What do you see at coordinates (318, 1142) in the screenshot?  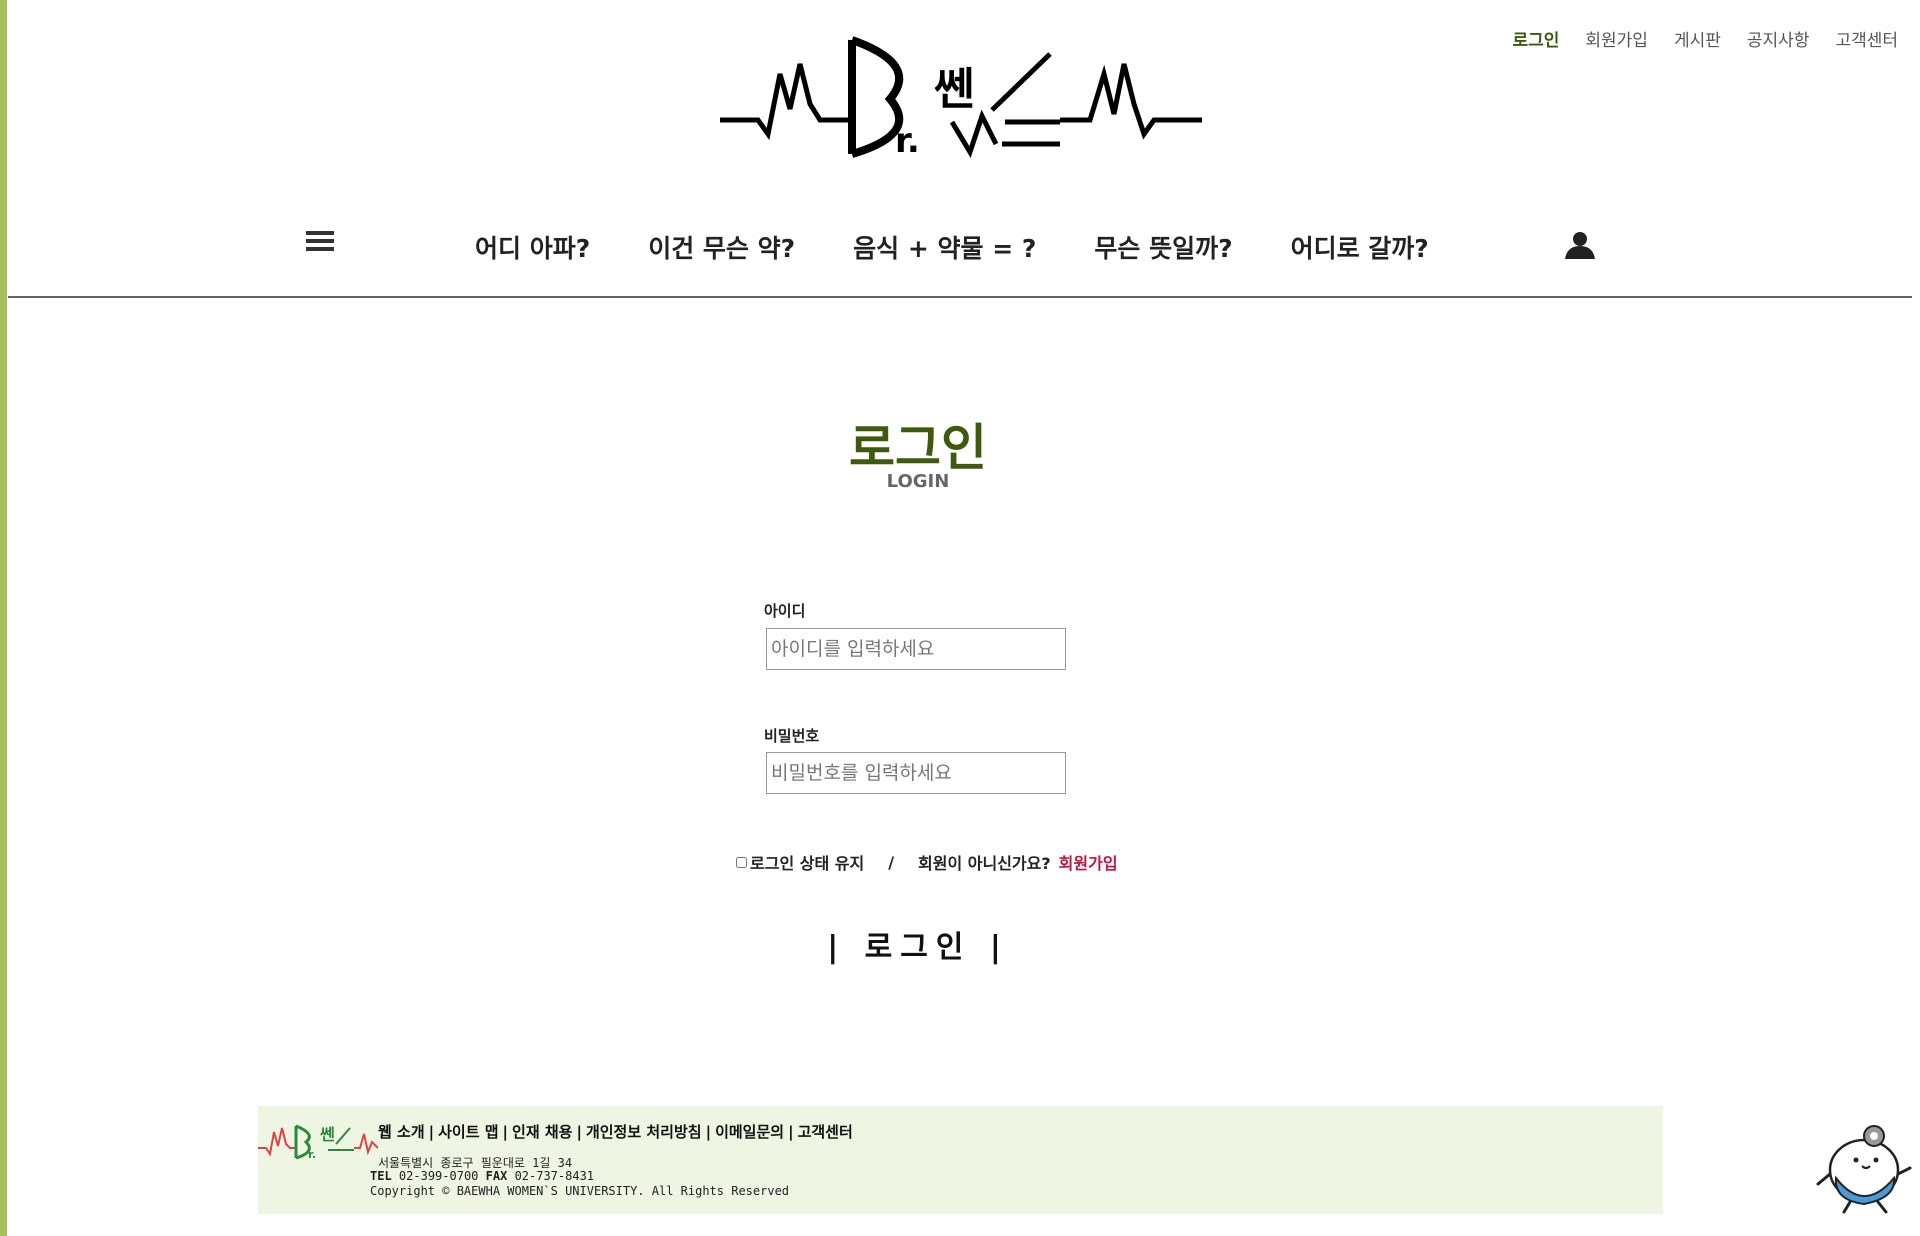 I see `footer-logo: r. 쎈` at bounding box center [318, 1142].